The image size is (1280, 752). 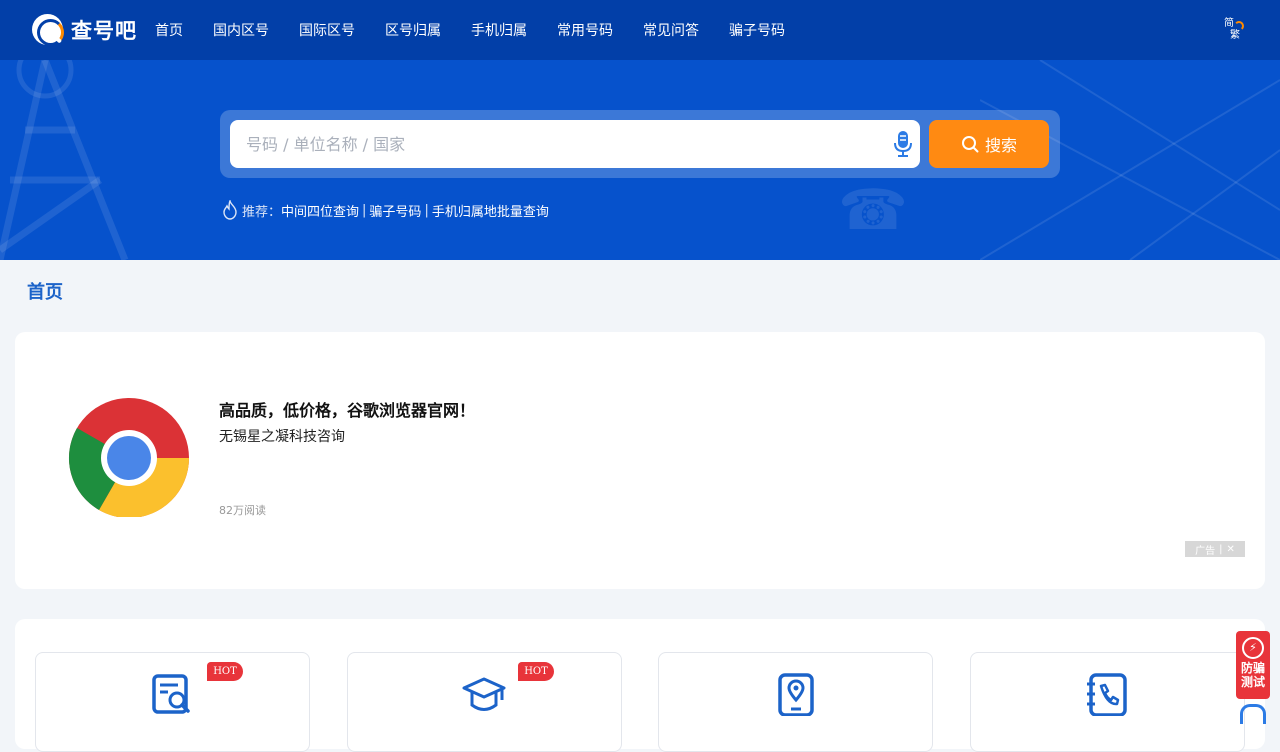 I want to click on search-icon, so click(x=970, y=144).